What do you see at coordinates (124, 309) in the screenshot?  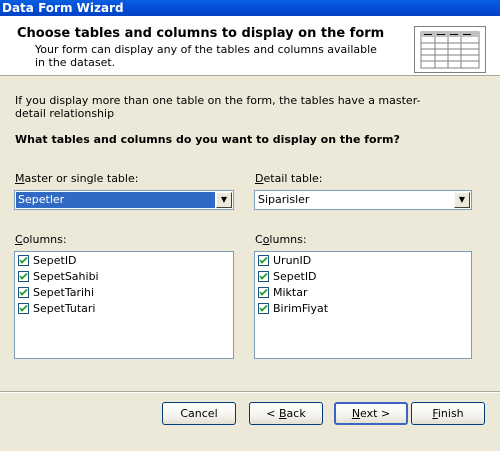 I see `list-item: SepetTutari` at bounding box center [124, 309].